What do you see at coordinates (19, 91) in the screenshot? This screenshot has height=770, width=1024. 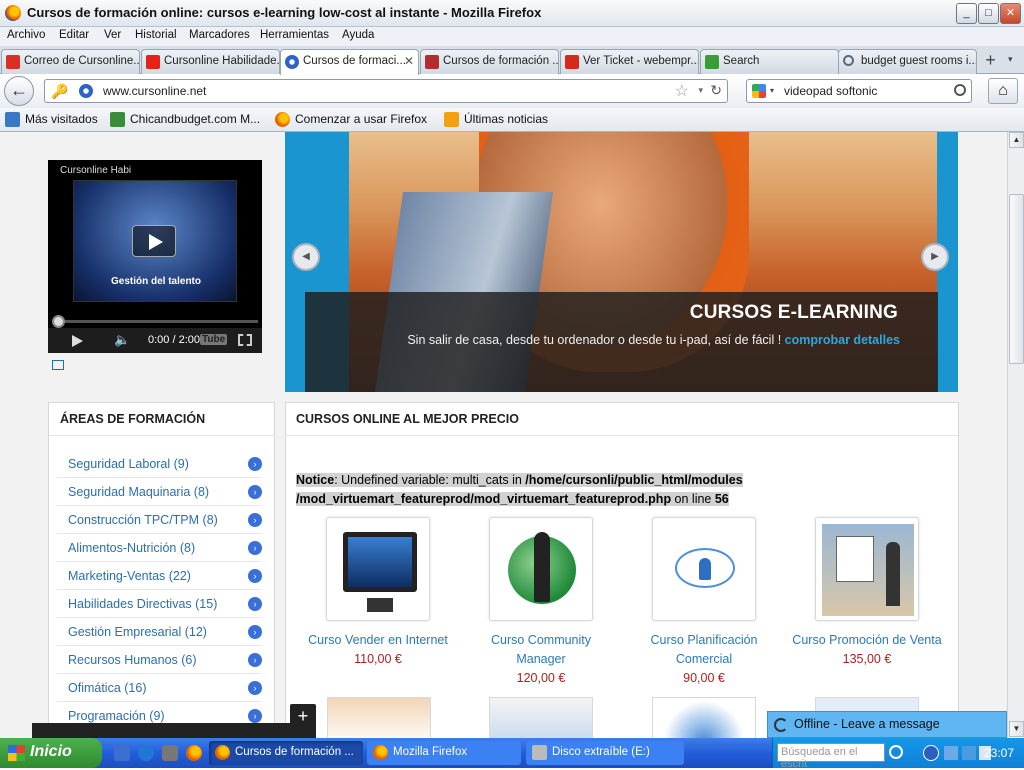 I see `back-button: ←` at bounding box center [19, 91].